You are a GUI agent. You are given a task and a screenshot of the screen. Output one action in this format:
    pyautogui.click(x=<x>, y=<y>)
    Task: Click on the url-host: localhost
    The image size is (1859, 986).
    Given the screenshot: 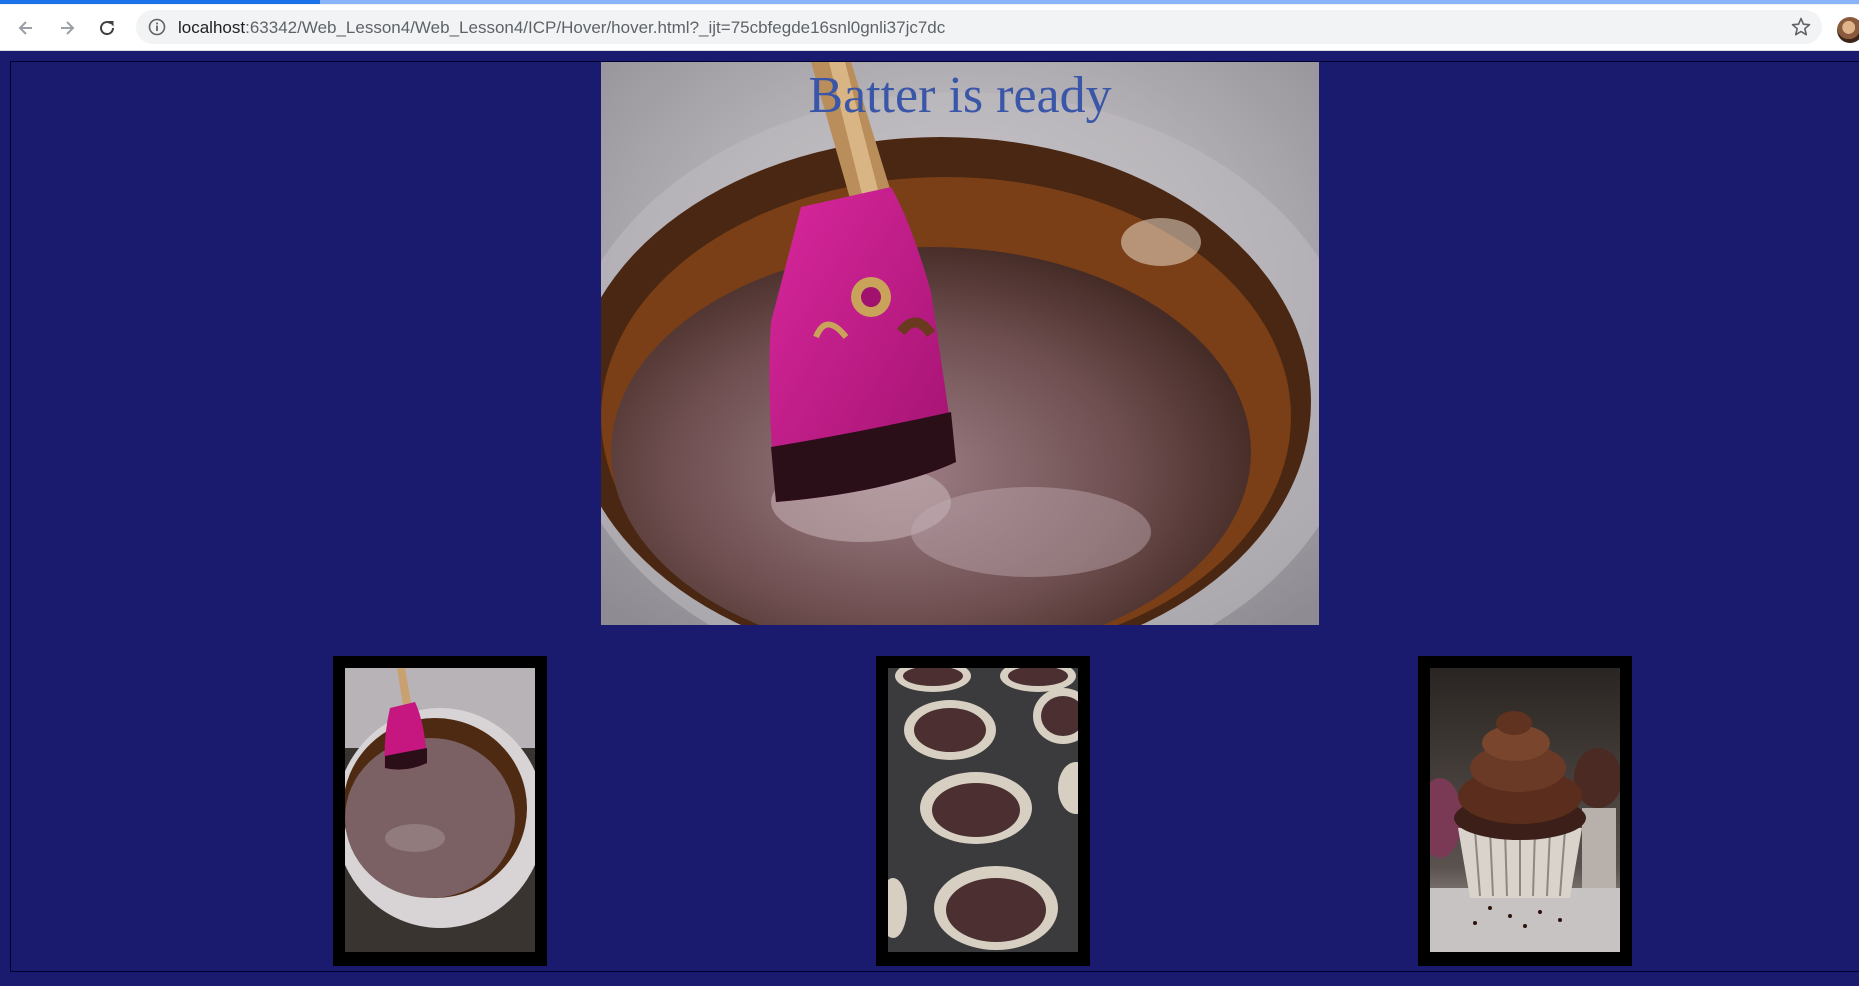 What is the action you would take?
    pyautogui.click(x=212, y=27)
    